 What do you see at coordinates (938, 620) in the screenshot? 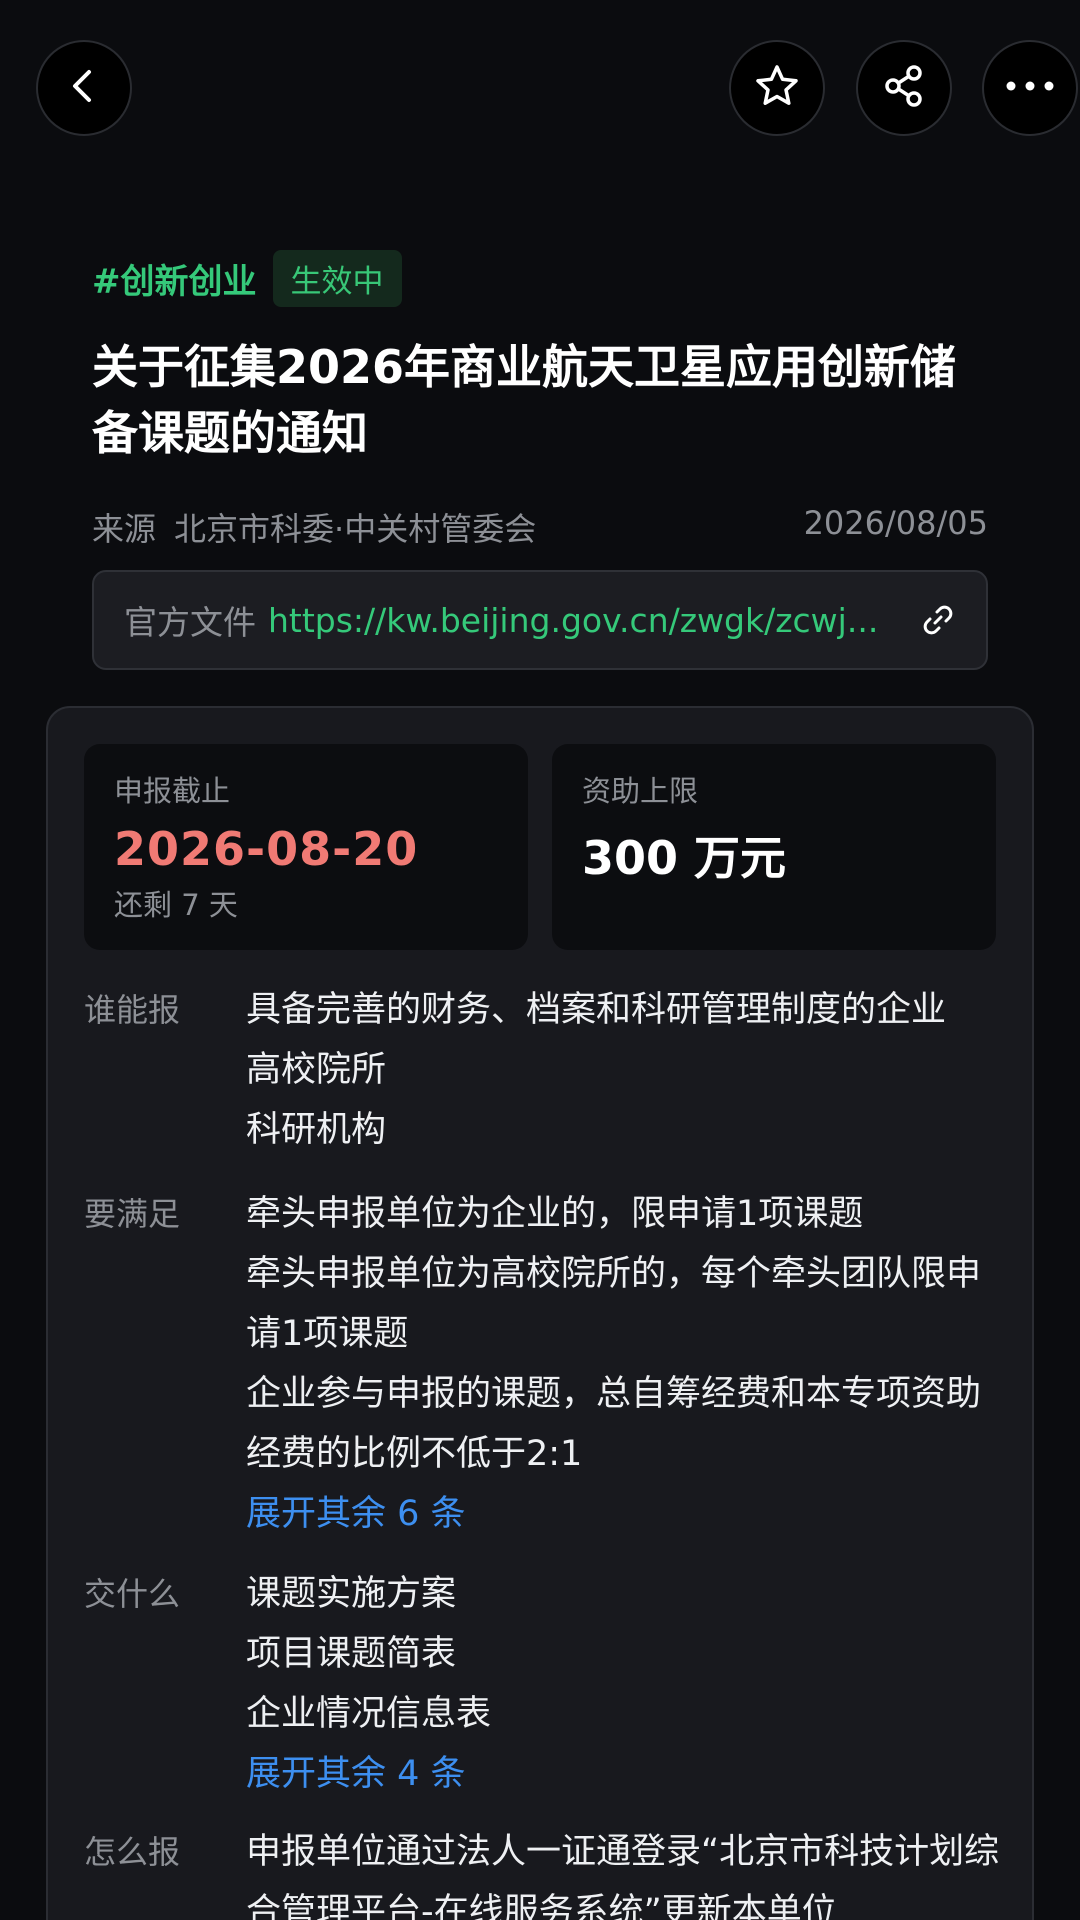
I see `link-icon` at bounding box center [938, 620].